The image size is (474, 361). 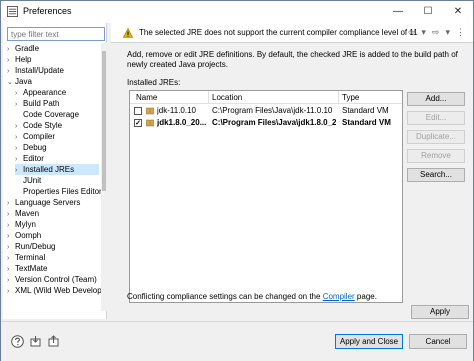 I want to click on tree-item-label: Version Control (Team), so click(x=56, y=279).